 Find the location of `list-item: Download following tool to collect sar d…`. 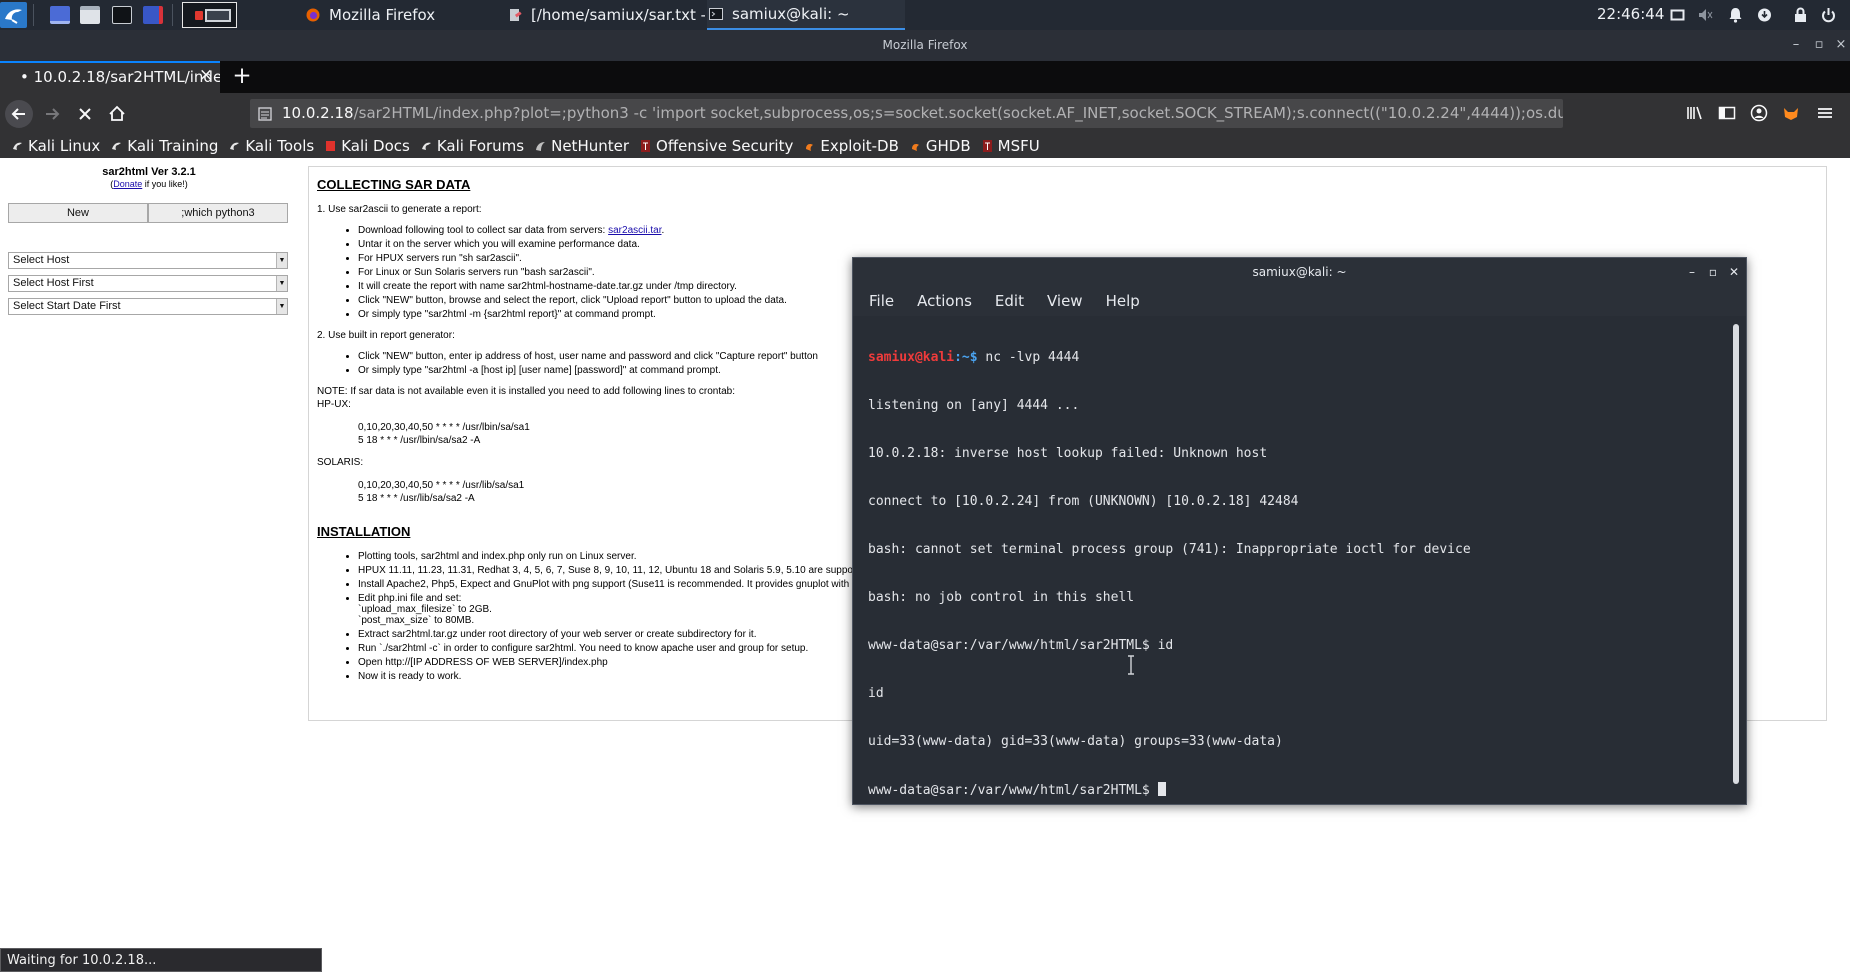

list-item: Download following tool to collect sar d… is located at coordinates (1088, 230).